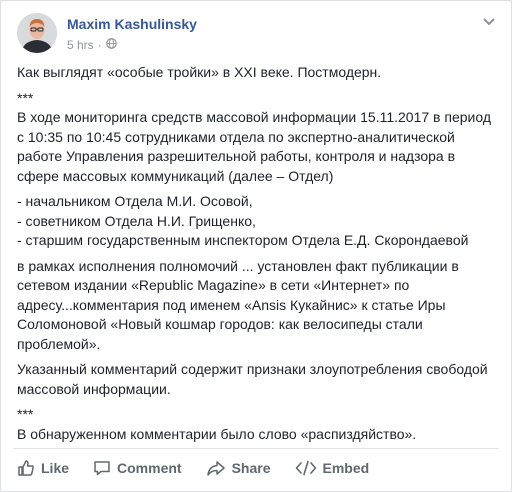 The height and width of the screenshot is (492, 512). What do you see at coordinates (135, 201) in the screenshot?
I see `list-item: - начальником Отдела М.И. Осовой,` at bounding box center [135, 201].